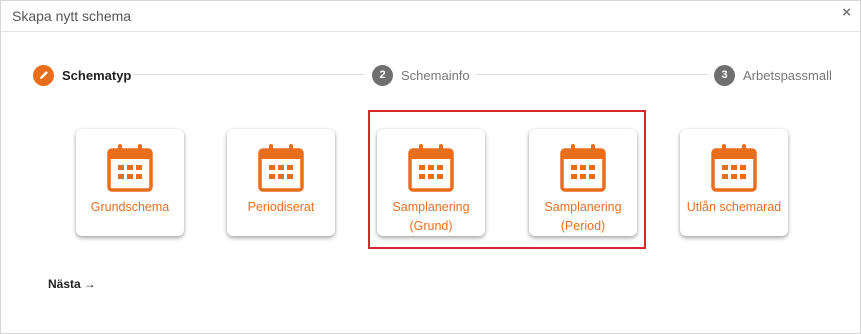 The height and width of the screenshot is (334, 861). I want to click on dialog-header: Skapa nytt schema ×, so click(430, 16).